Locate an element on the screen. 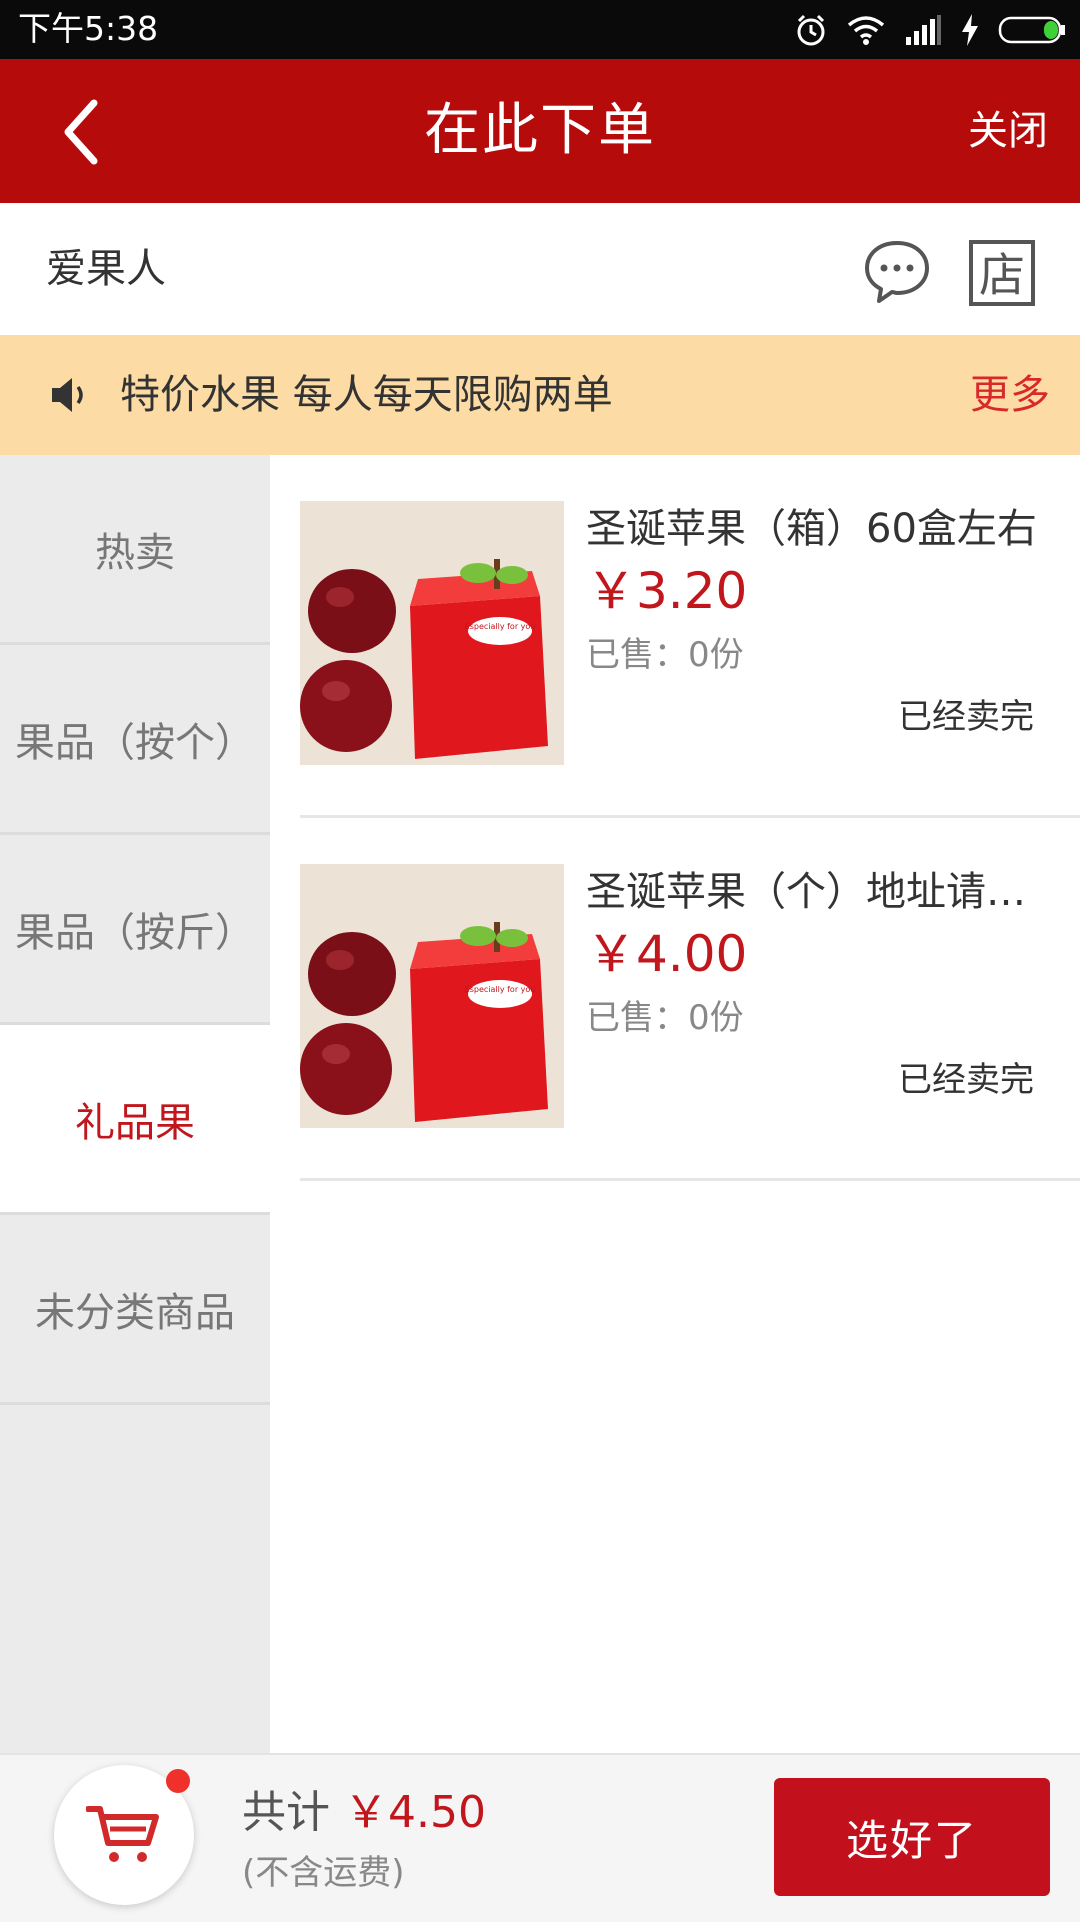 The width and height of the screenshot is (1080, 1922). shop-name: 爱果人 is located at coordinates (106, 269).